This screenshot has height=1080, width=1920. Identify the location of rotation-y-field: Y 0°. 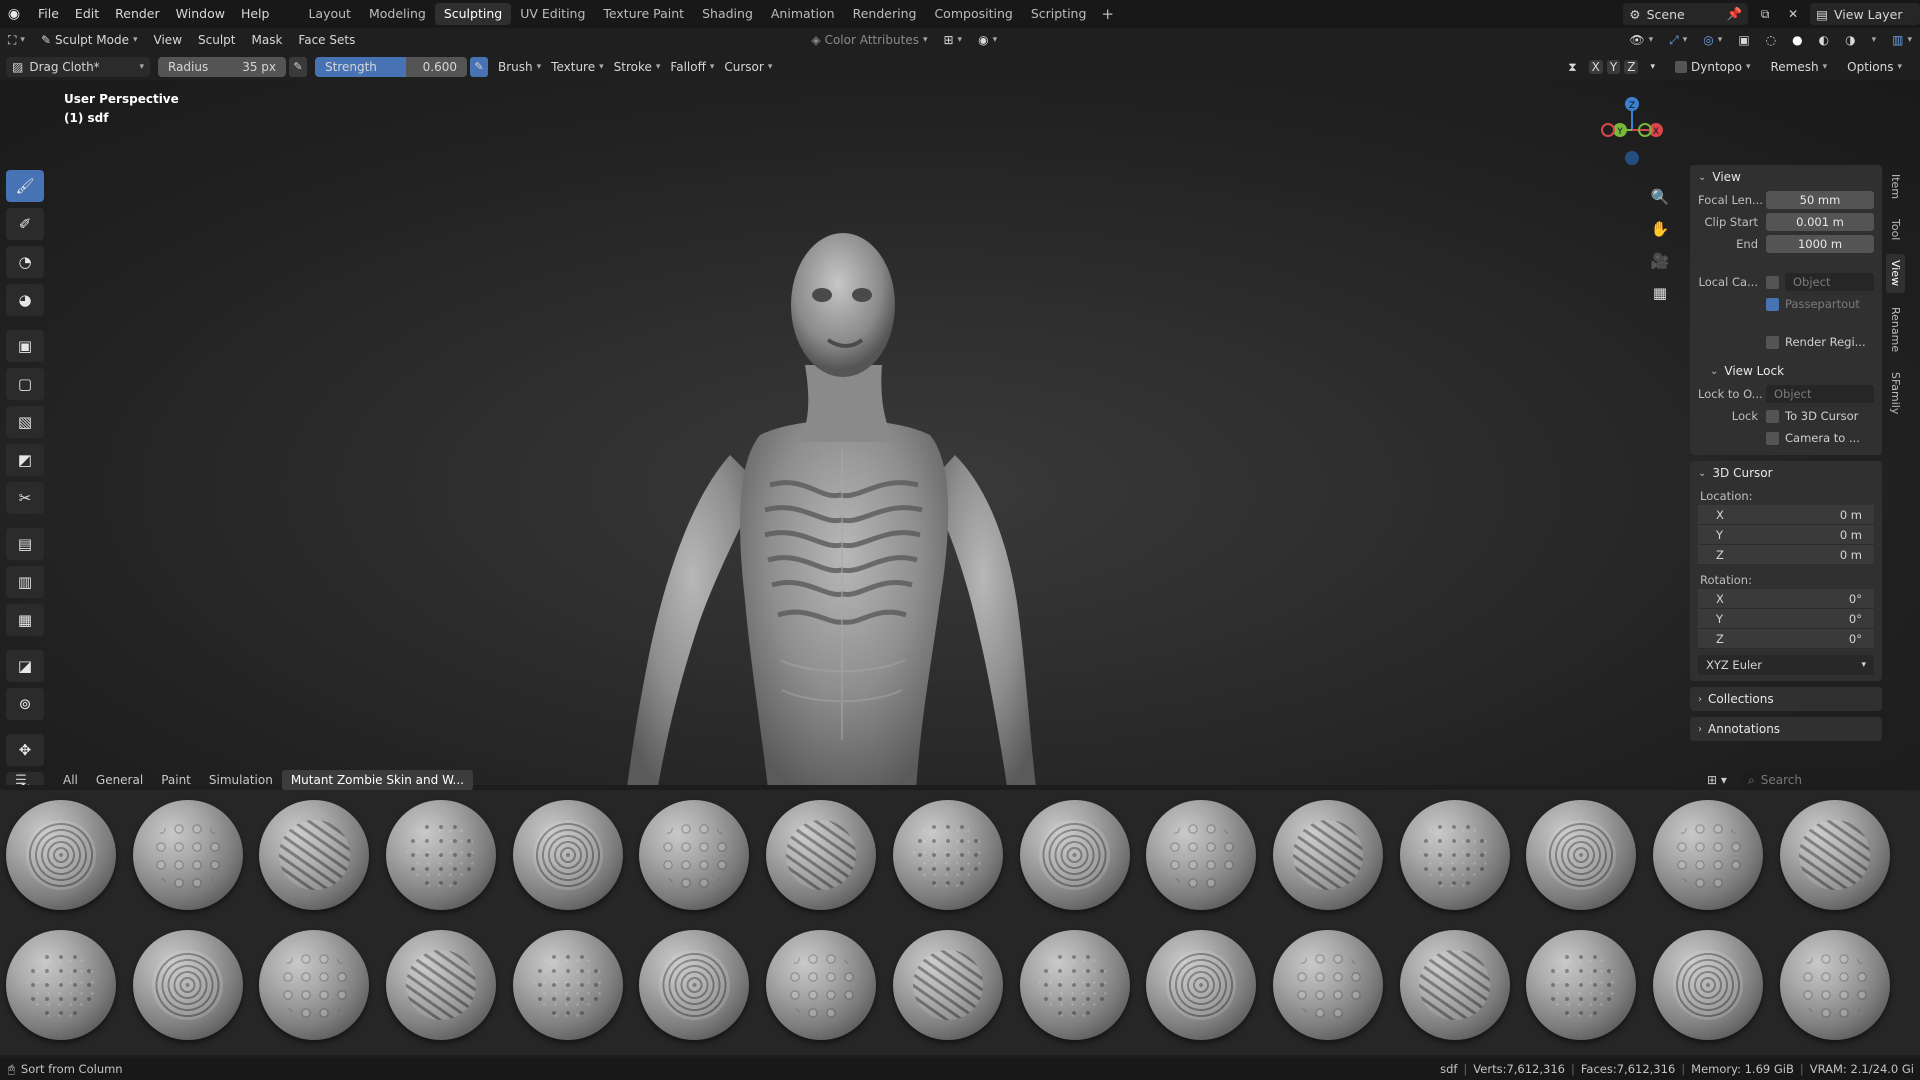
(1786, 619).